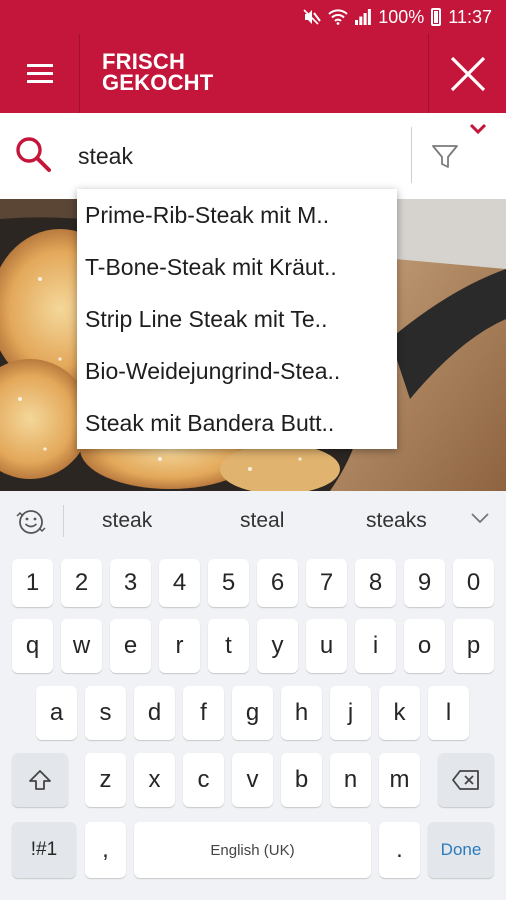  Describe the element at coordinates (262, 521) in the screenshot. I see `prediction-2: steal` at that location.